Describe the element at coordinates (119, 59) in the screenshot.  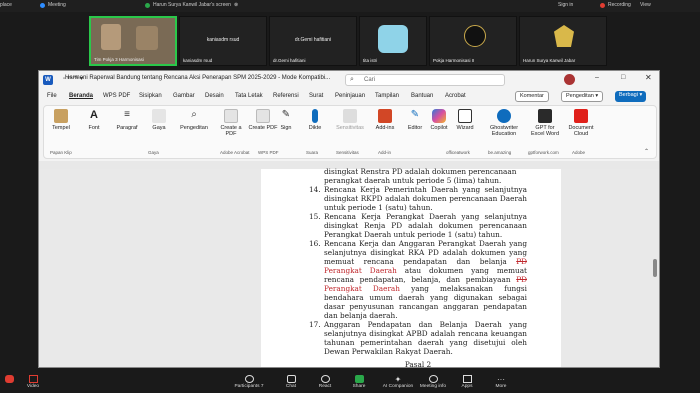
I see `participant-name: Tim Pokja 3 Harmonisasi` at that location.